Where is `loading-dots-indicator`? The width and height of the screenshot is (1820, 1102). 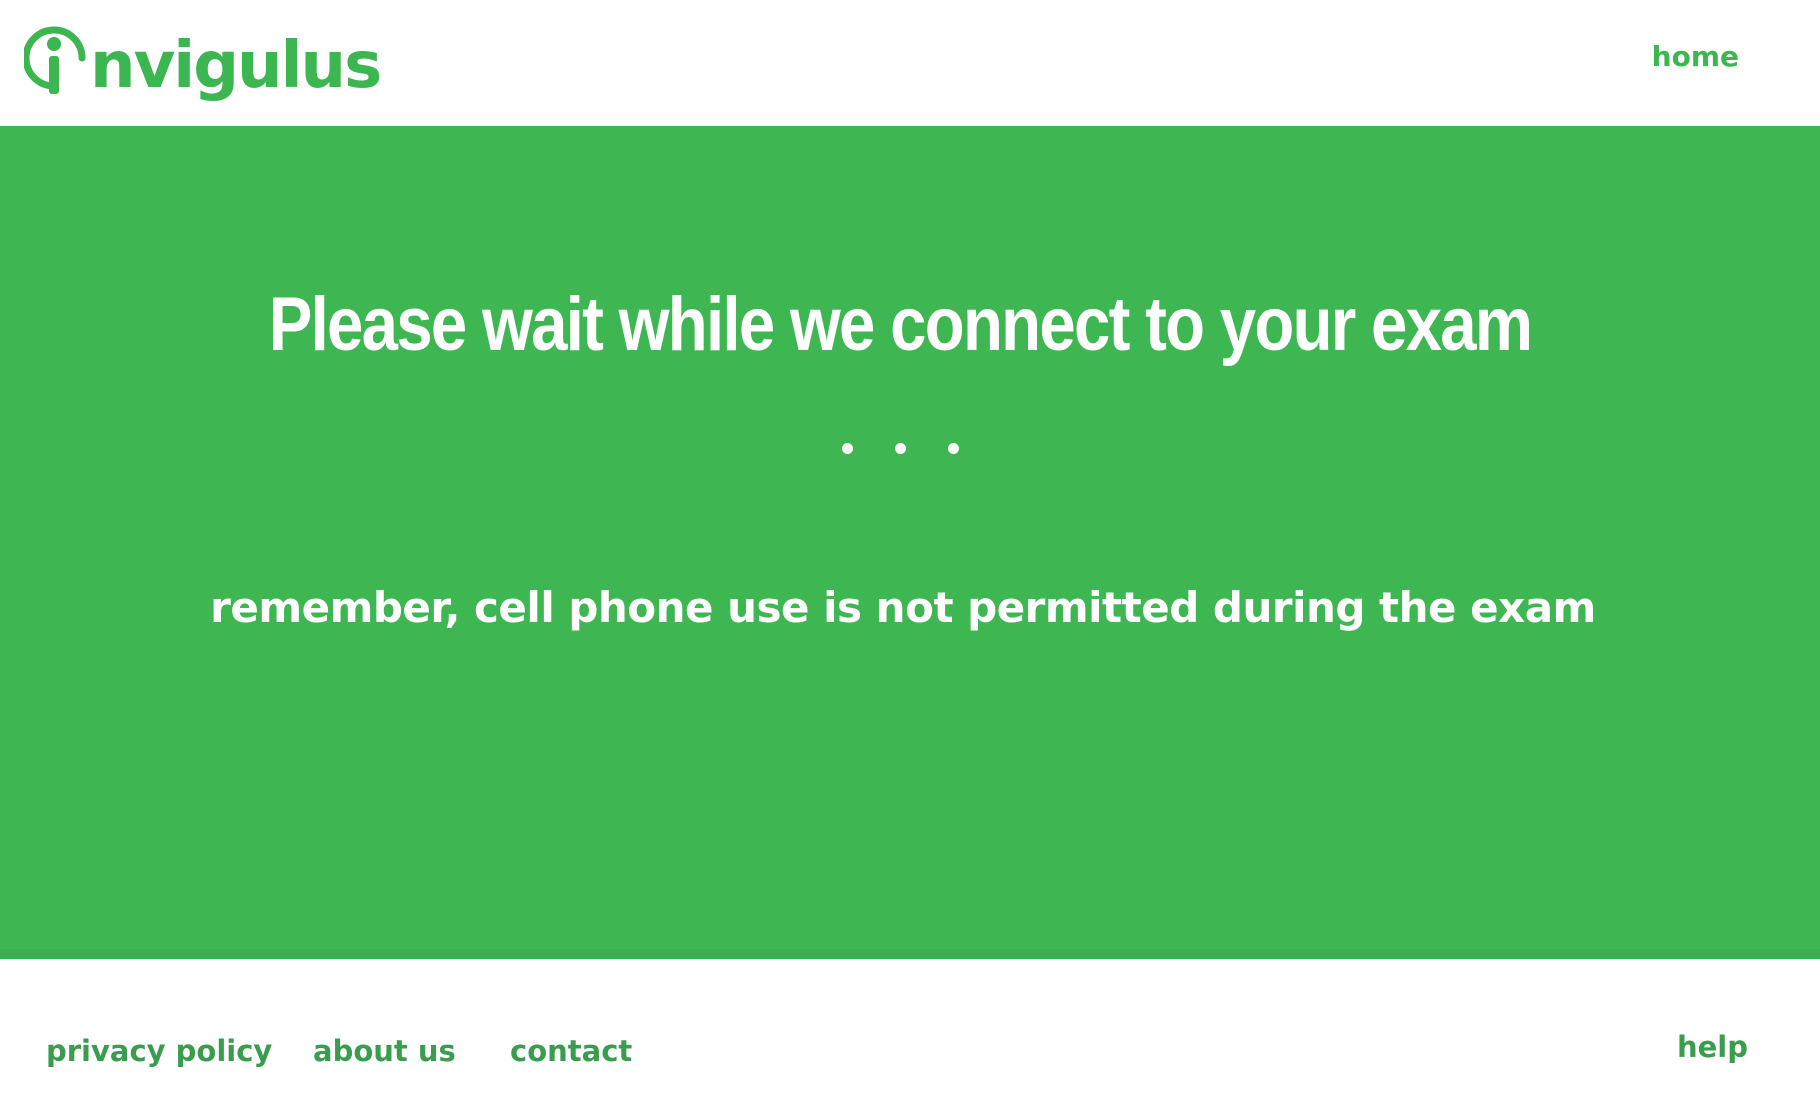 loading-dots-indicator is located at coordinates (900, 448).